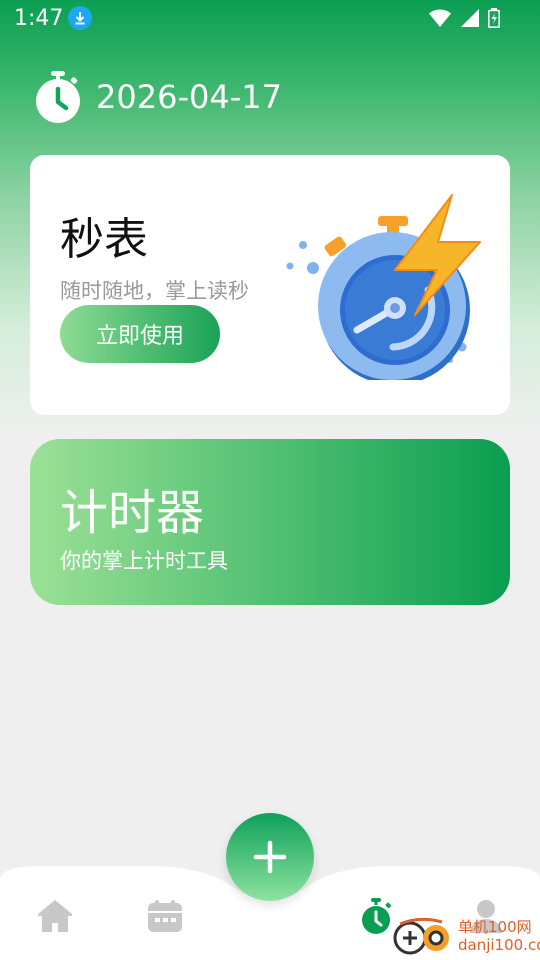  What do you see at coordinates (421, 936) in the screenshot?
I see `watermark-logo-icon` at bounding box center [421, 936].